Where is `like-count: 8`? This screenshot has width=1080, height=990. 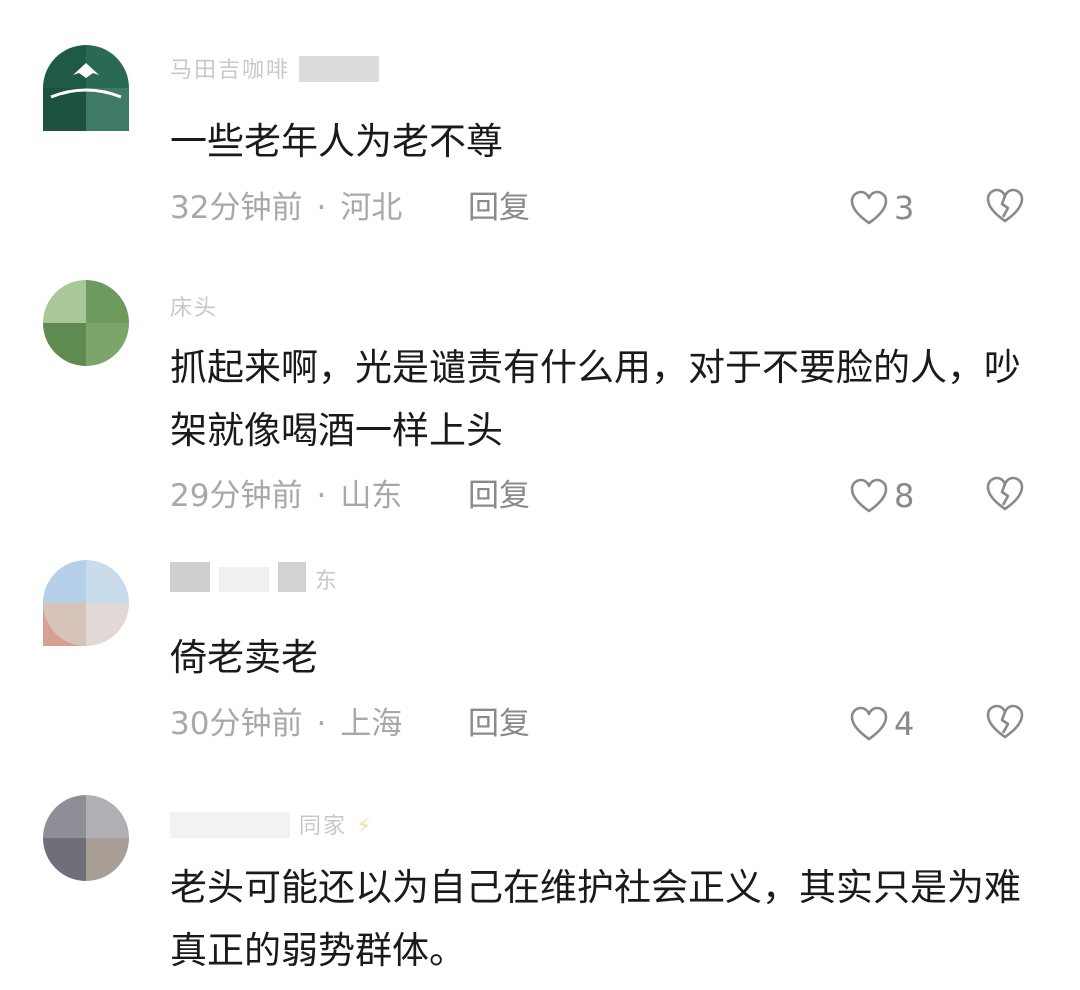
like-count: 8 is located at coordinates (904, 496).